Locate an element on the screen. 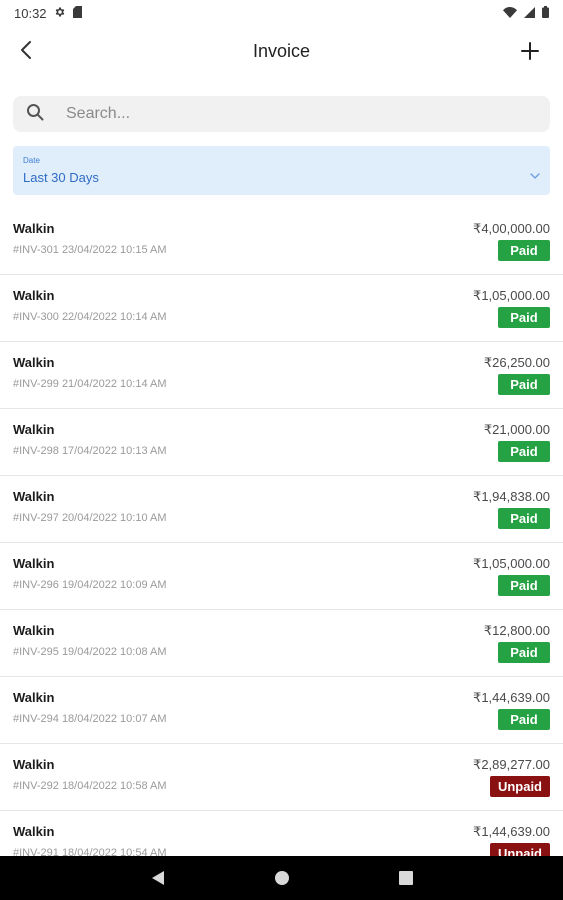  sim-card-icon is located at coordinates (77, 13).